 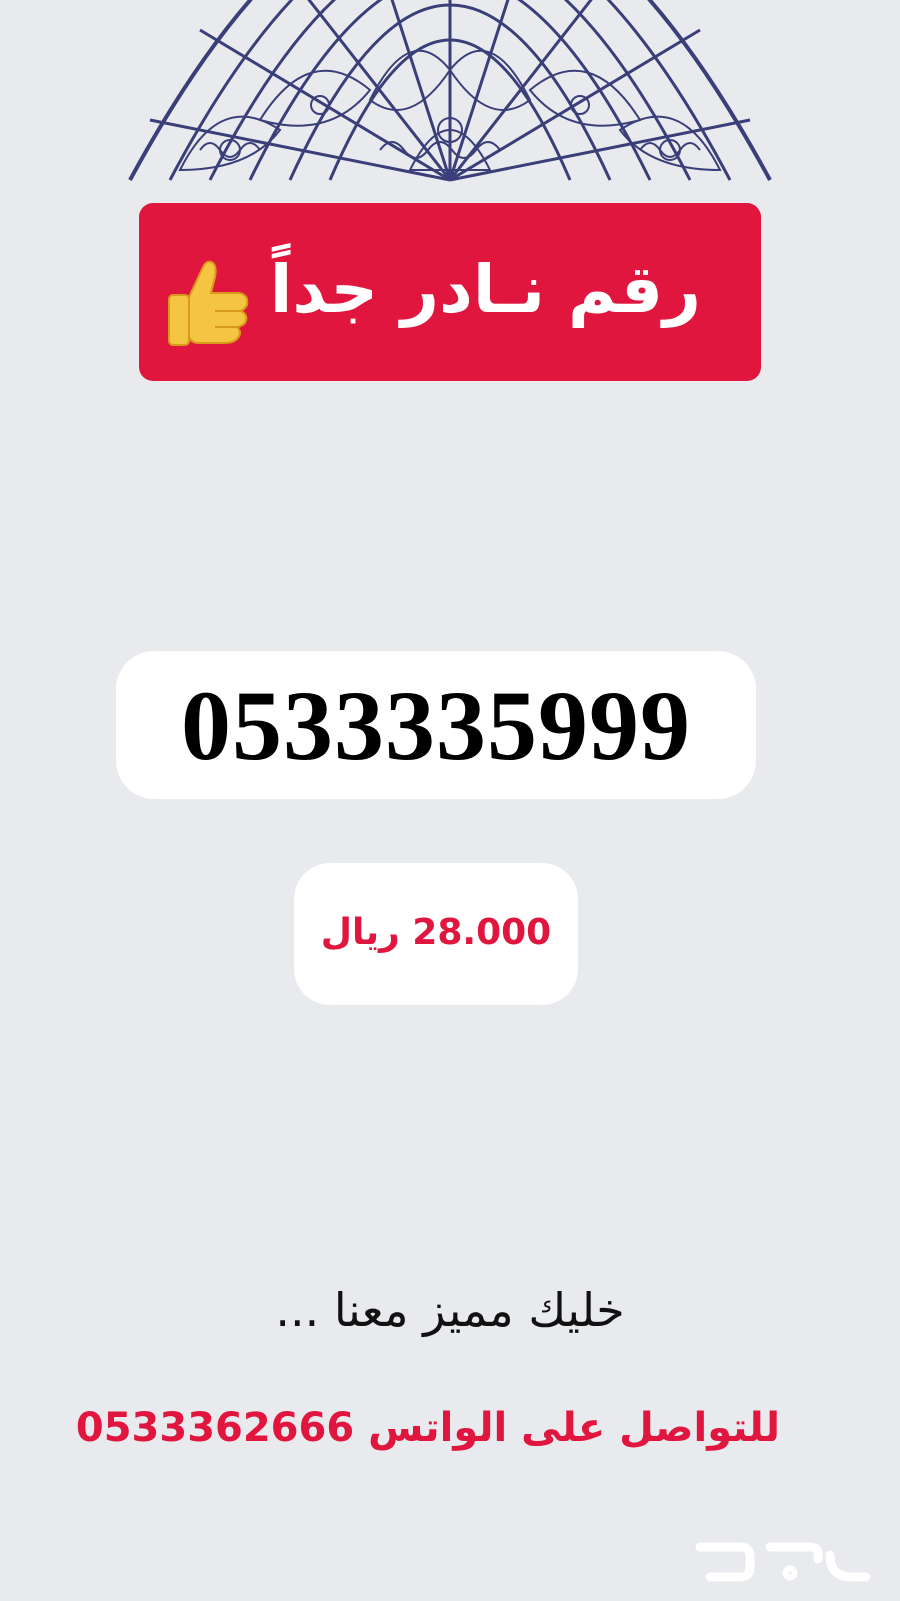 I want to click on price-card: 28.000 ريال, so click(x=436, y=934).